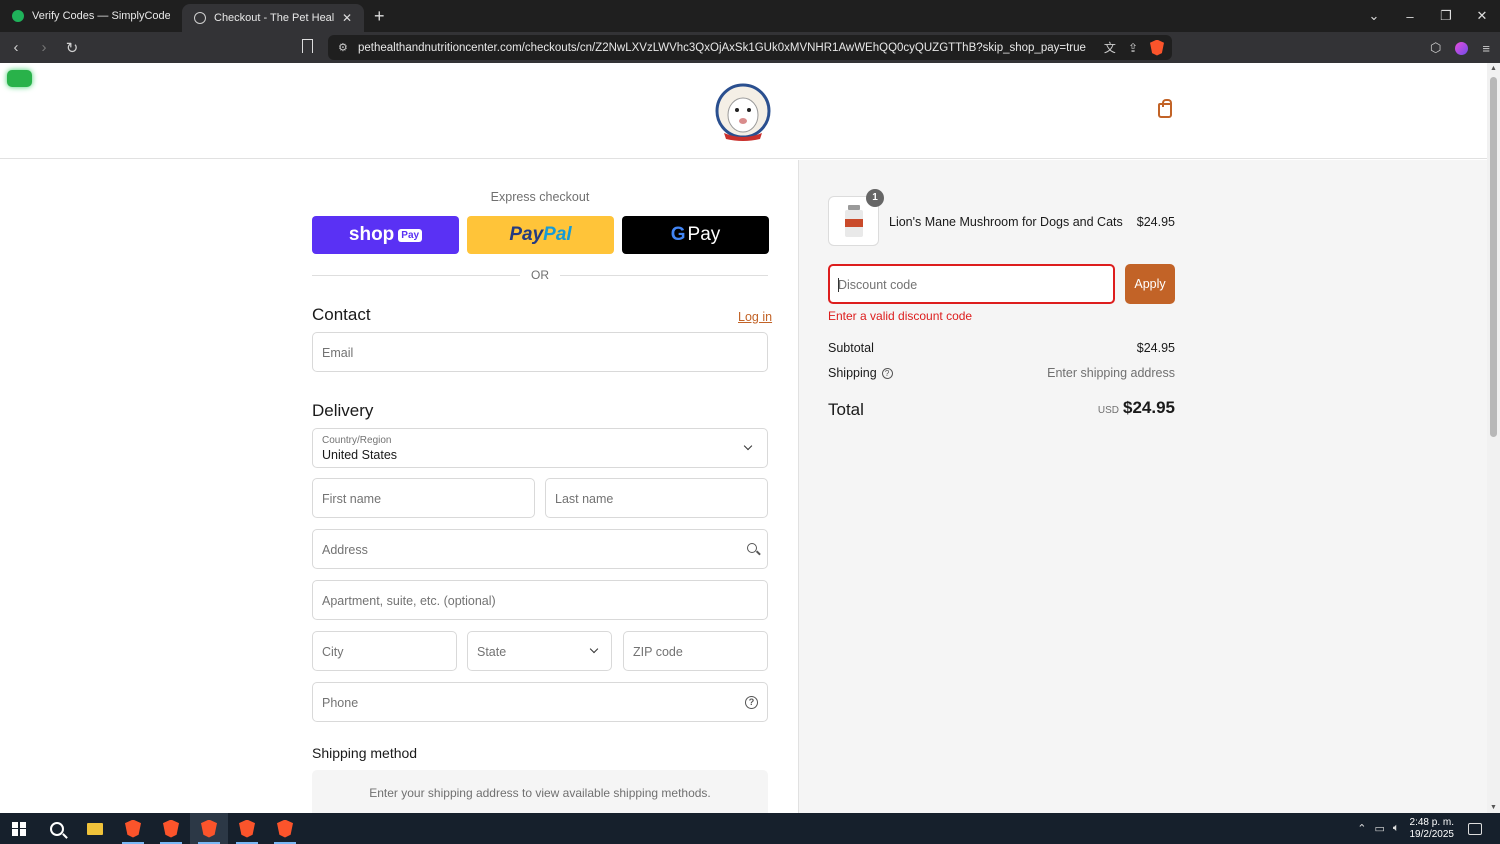  I want to click on network-icon: ▭, so click(1379, 828).